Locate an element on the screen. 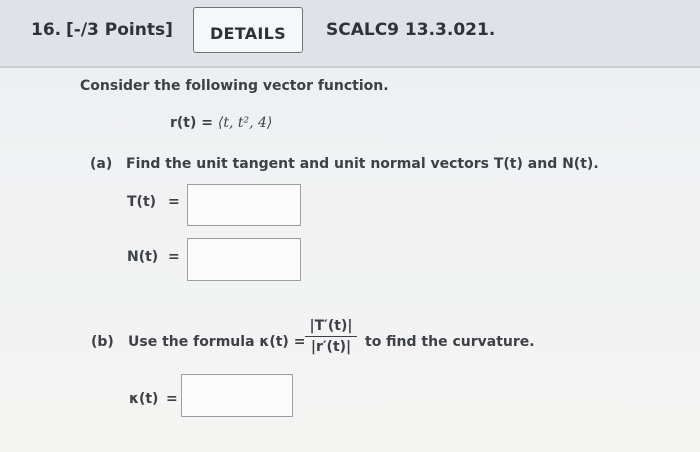 The height and width of the screenshot is (452, 700). details-button: DETAILS is located at coordinates (248, 30).